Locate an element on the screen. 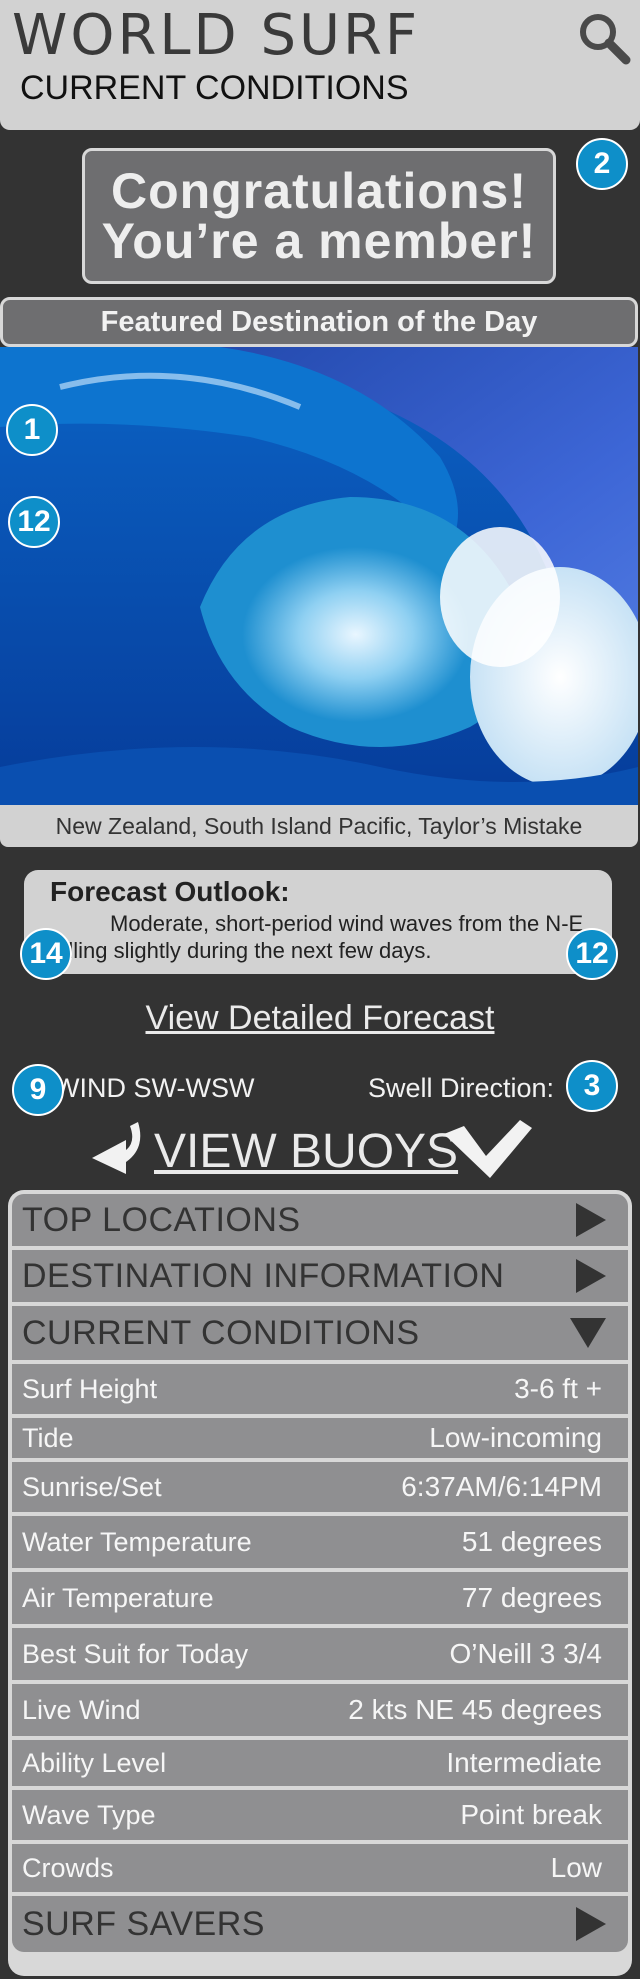  wind-readout: WIND SW-WSW is located at coordinates (154, 1088).